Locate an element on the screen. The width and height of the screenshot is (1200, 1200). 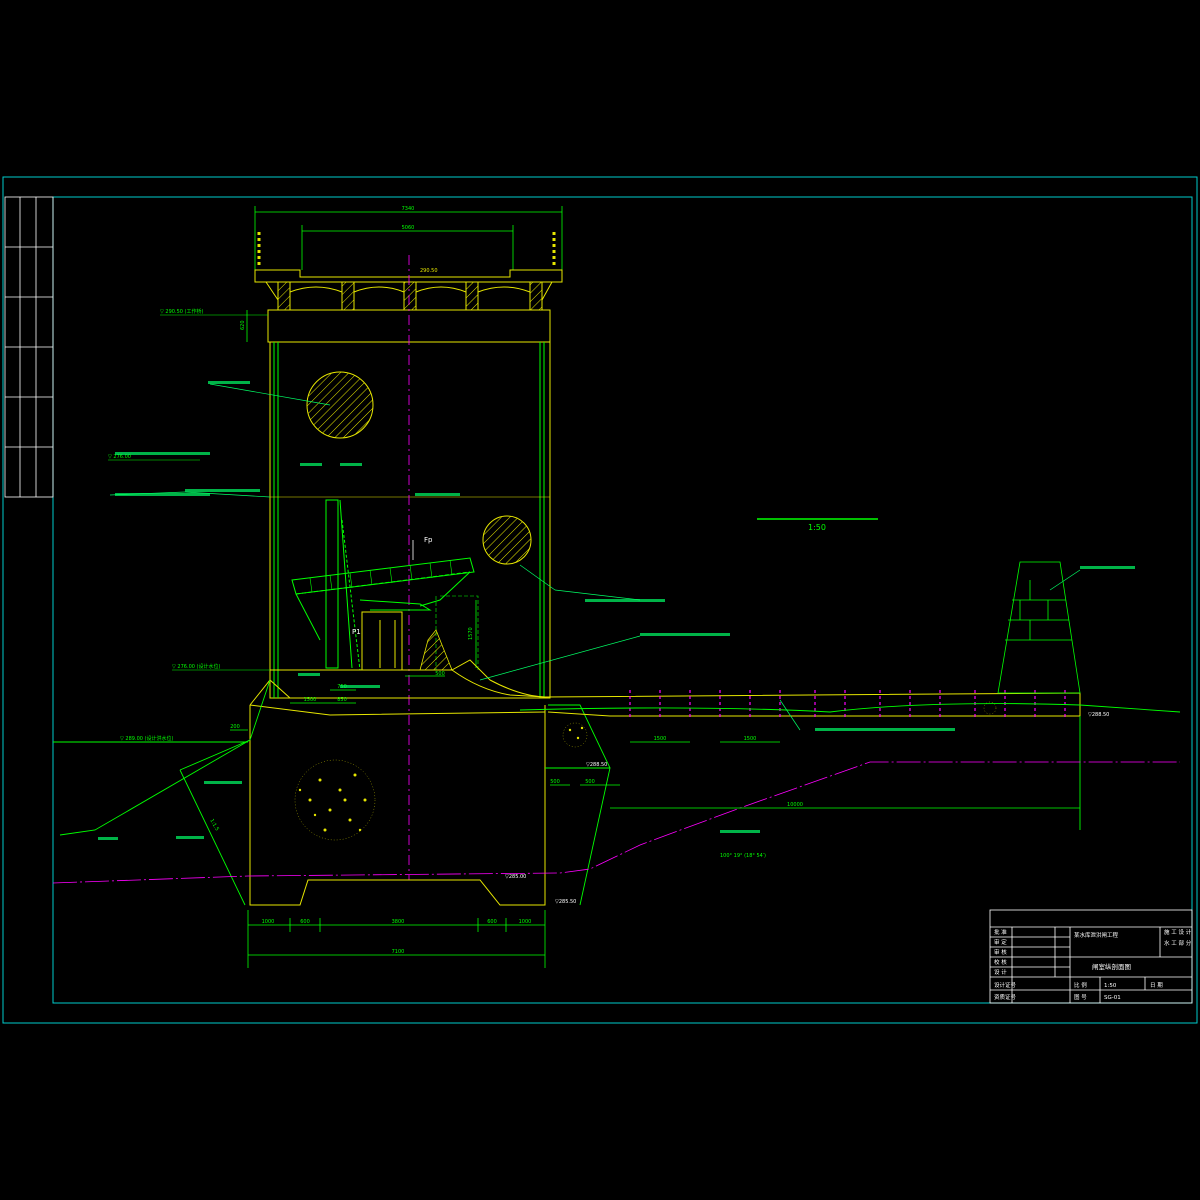
dim-pit-small: 200 is located at coordinates (235, 727).